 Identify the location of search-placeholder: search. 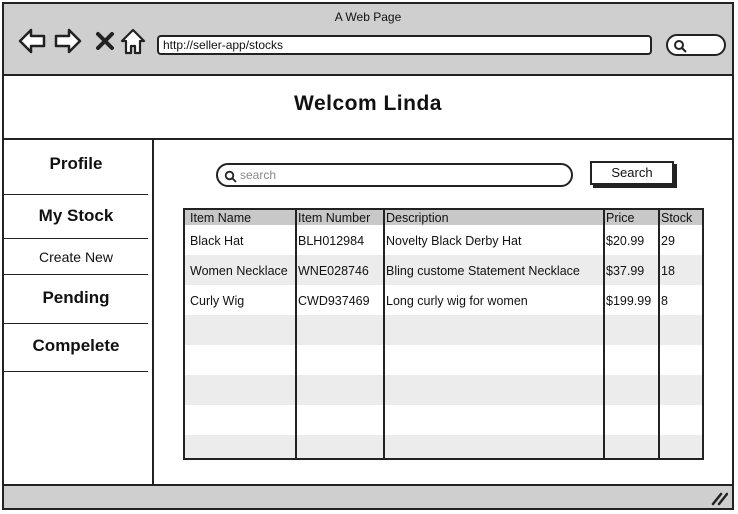
(258, 175).